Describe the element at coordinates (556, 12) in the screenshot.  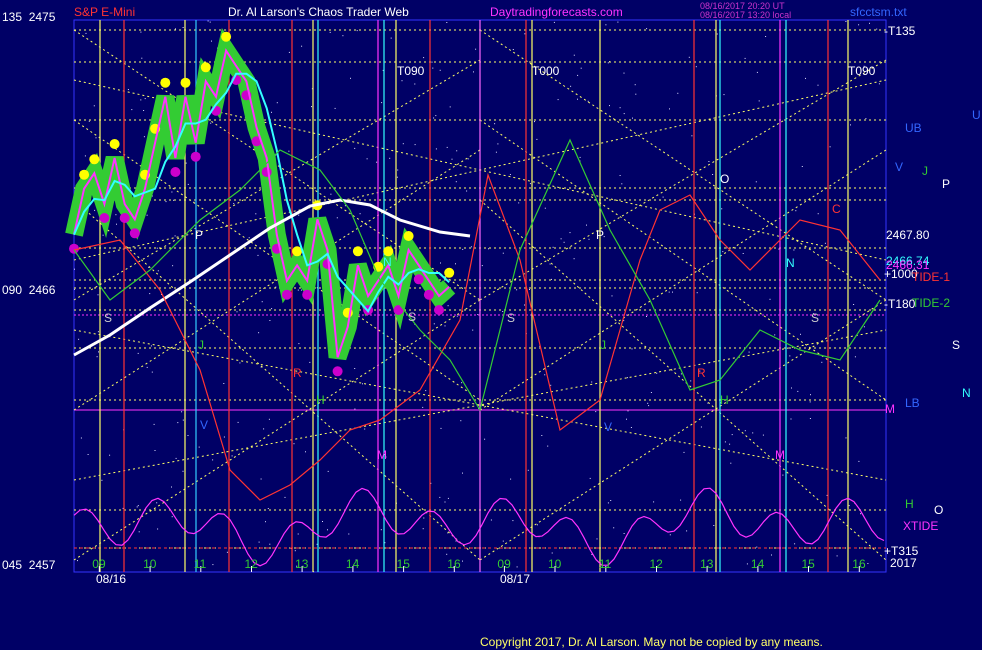
I see `site-link: Daytradingforecasts.com` at that location.